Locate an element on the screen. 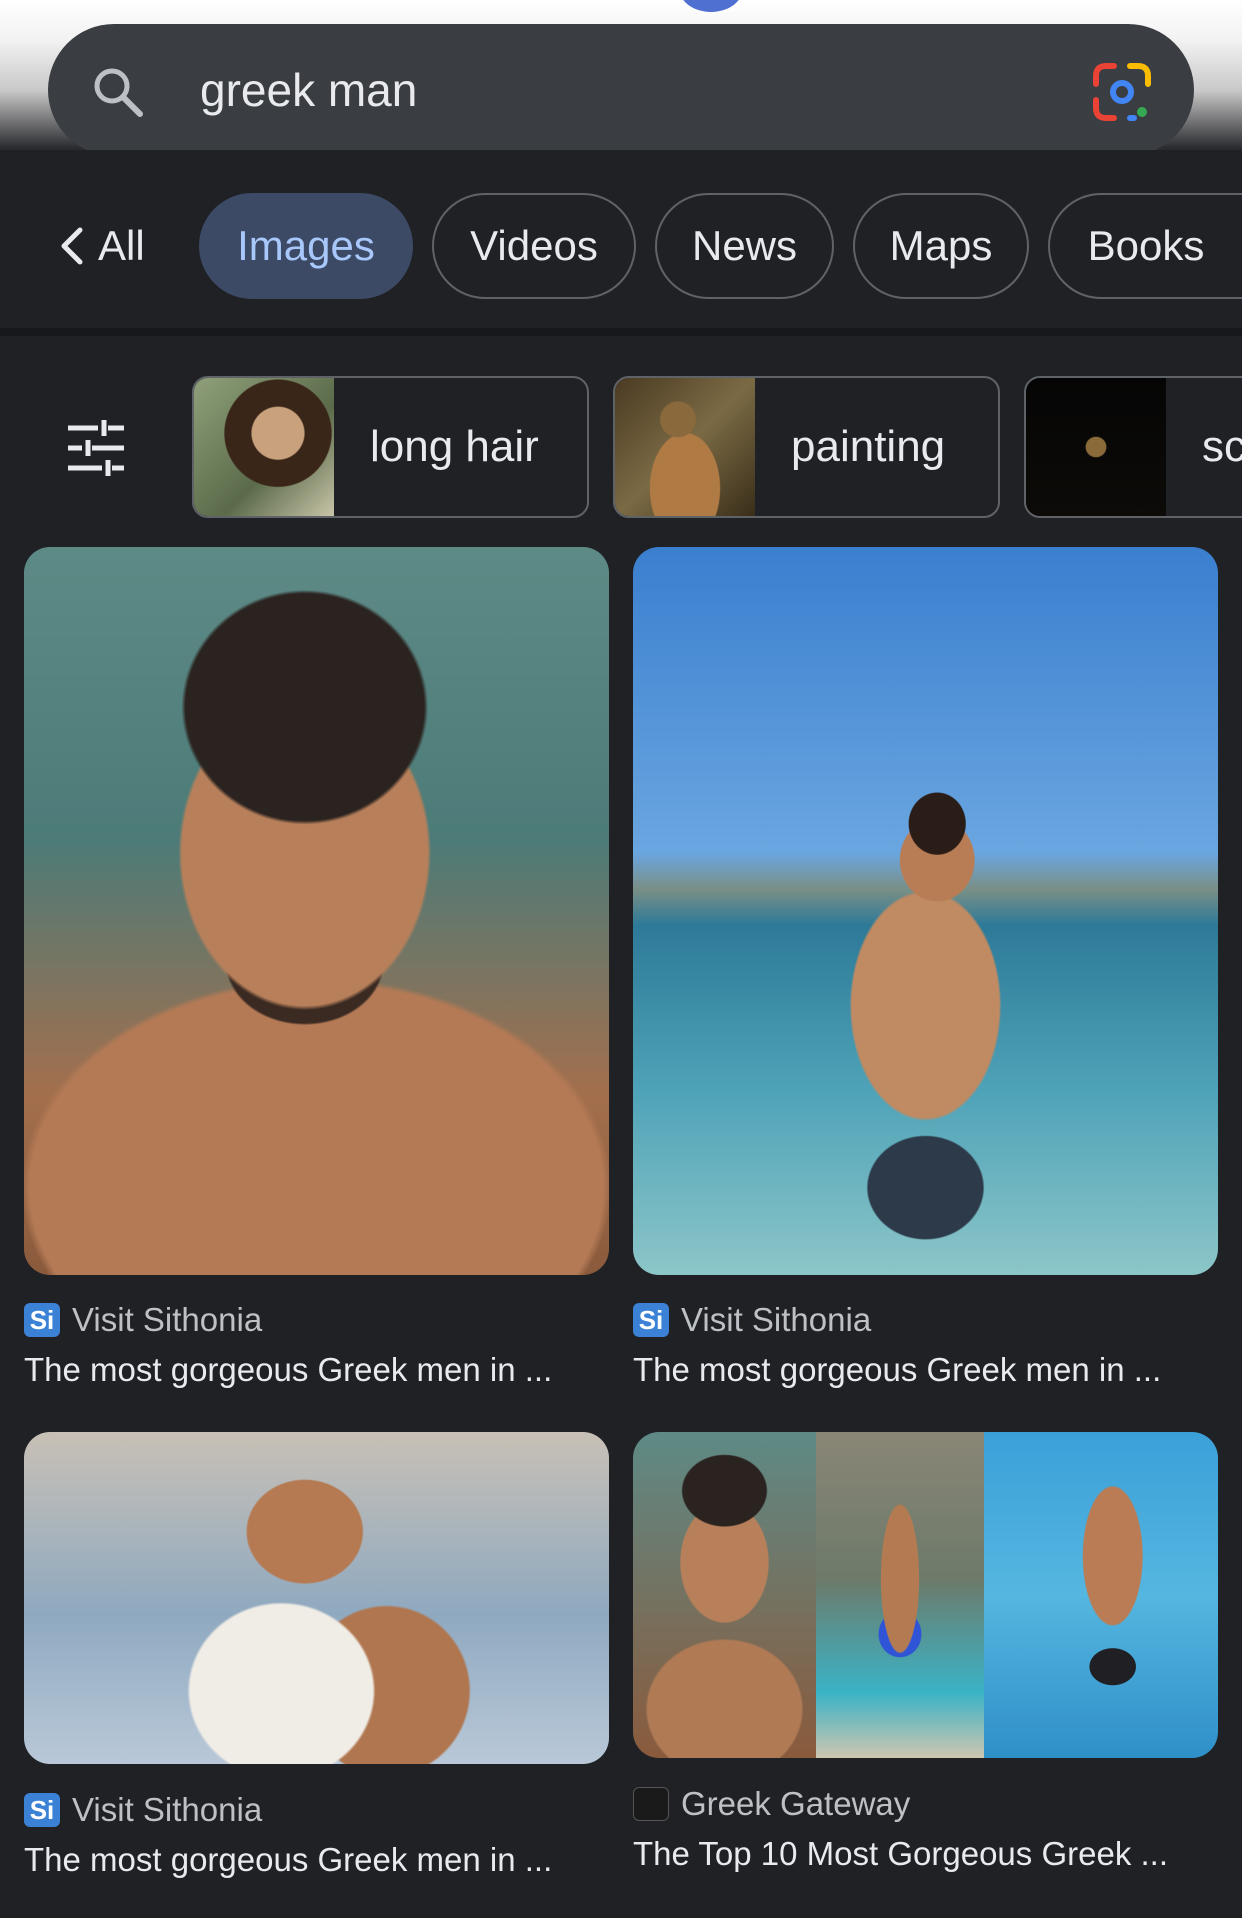 This screenshot has width=1242, height=1918. divider is located at coordinates (621, 332).